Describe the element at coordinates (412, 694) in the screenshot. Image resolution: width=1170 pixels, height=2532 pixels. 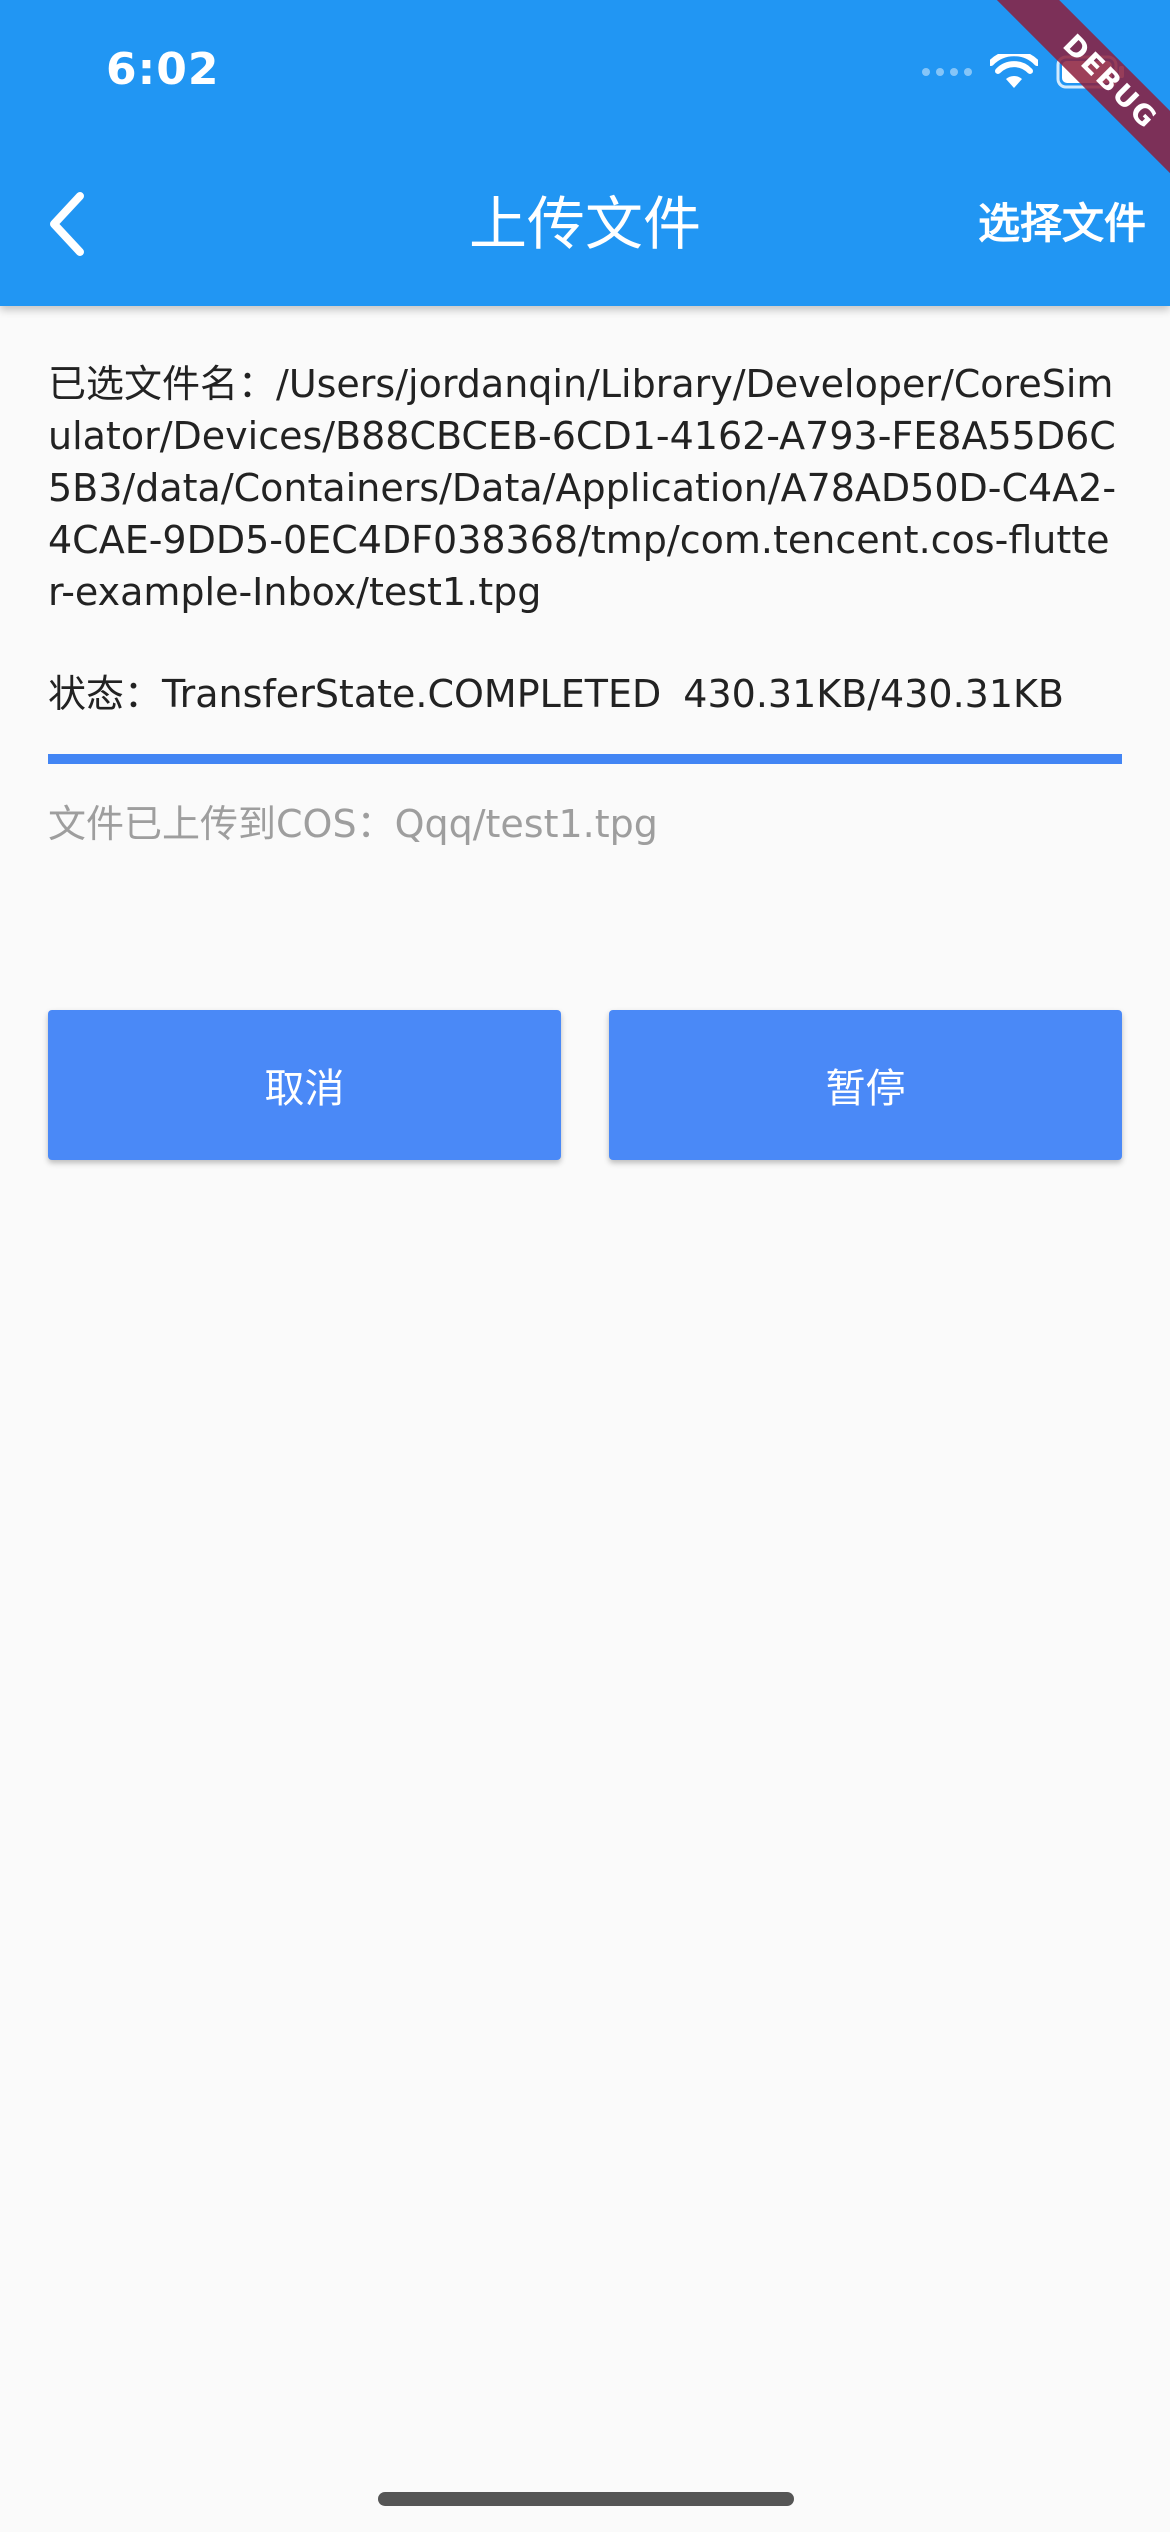
I see `transfer-state: TransferState.COMPLETED` at that location.